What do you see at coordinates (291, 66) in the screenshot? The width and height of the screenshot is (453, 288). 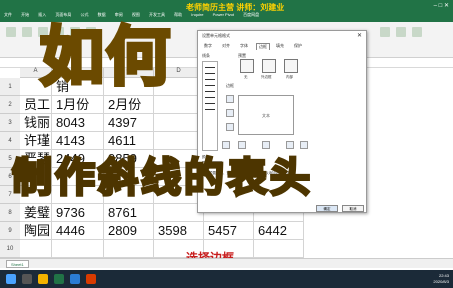 I see `preset-inside-button` at bounding box center [291, 66].